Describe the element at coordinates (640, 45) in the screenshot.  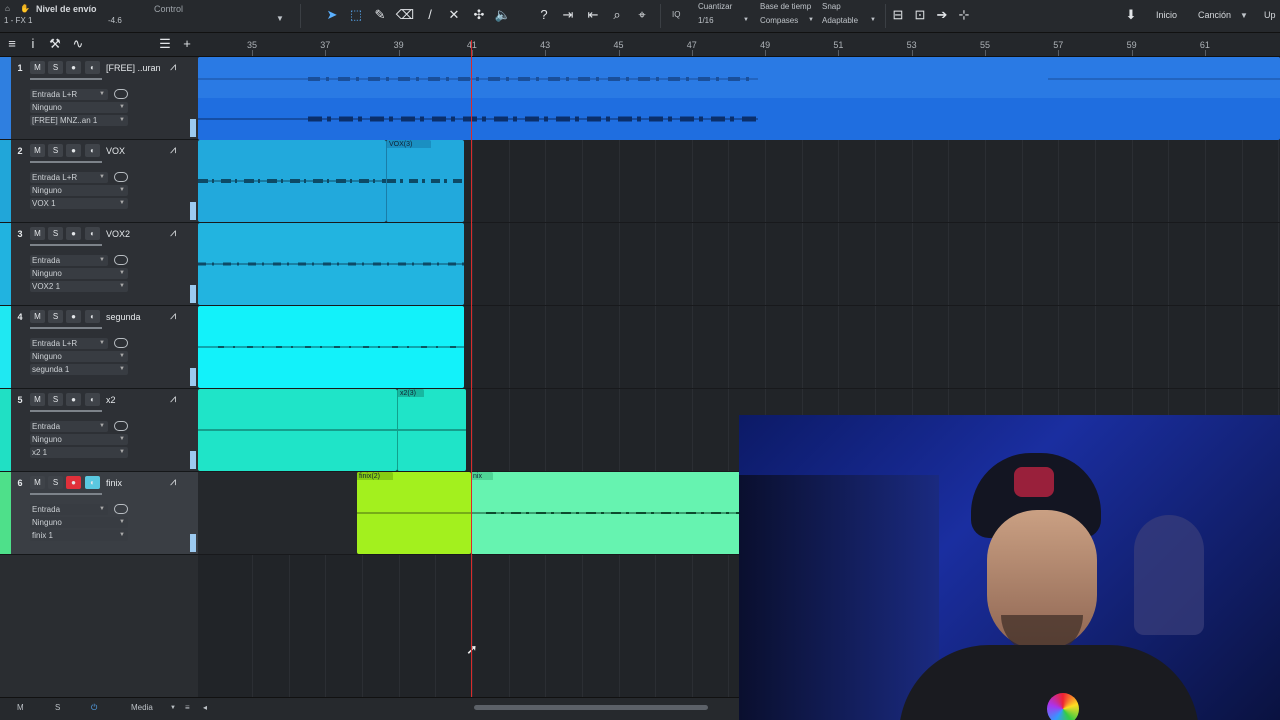
I see `timeline-ruler: ≡ i ⚒ ∿ ☰ + 3537394143454749515355575961` at that location.